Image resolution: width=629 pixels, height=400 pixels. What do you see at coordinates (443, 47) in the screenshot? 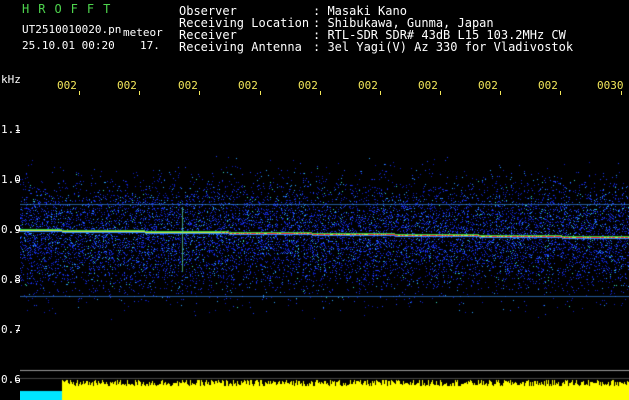
I see `header-value-antenna: : 3el Yagi(V) Az 330 for Vladivostok` at bounding box center [443, 47].